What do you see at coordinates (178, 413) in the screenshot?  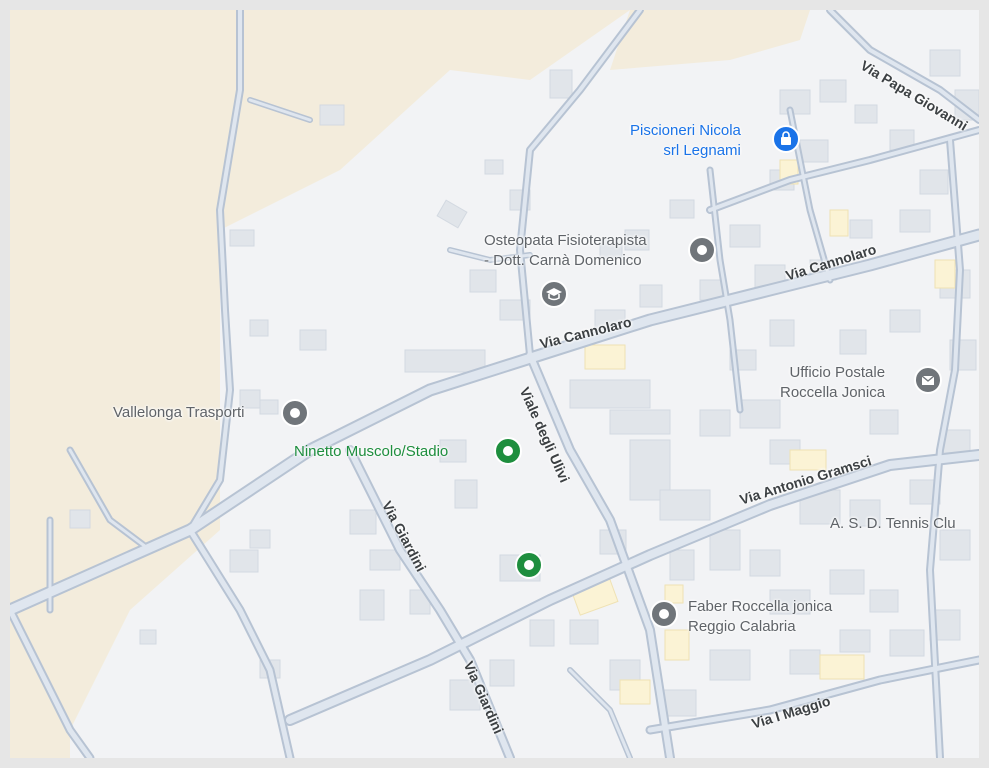 I see `poi-label-vallelonga: Vallelonga Trasporti` at bounding box center [178, 413].